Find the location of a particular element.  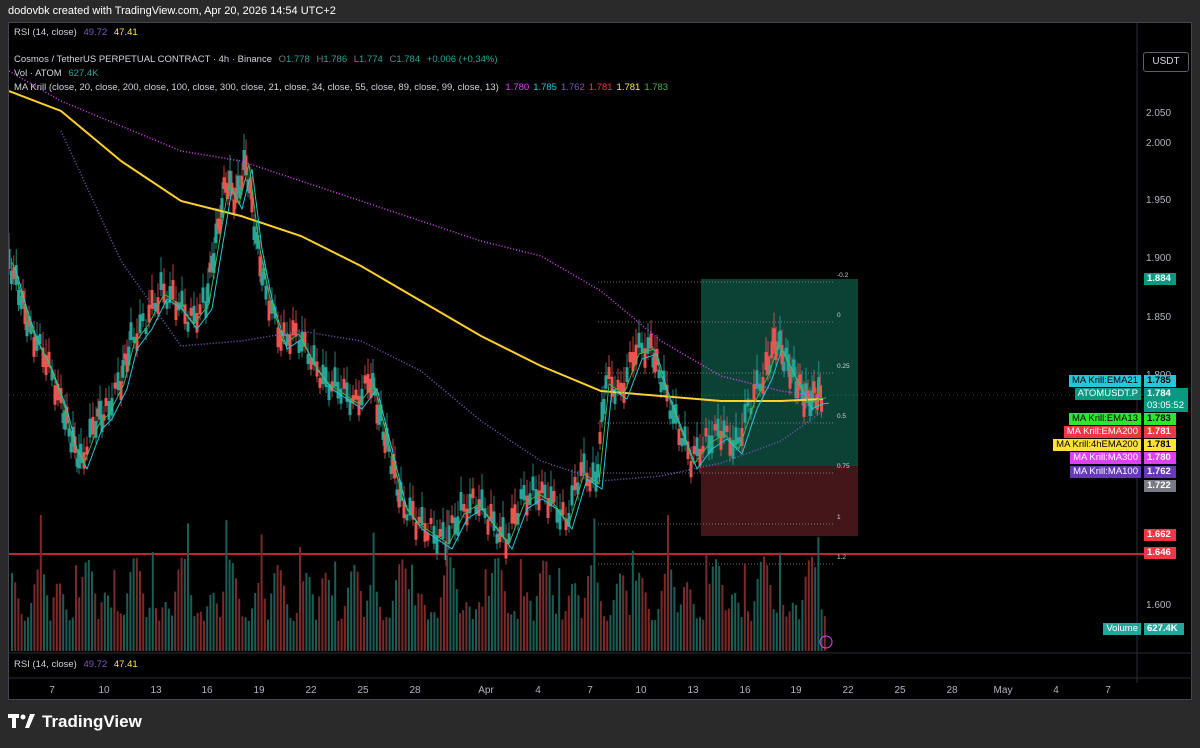

high-value: 1.786 is located at coordinates (335, 59).